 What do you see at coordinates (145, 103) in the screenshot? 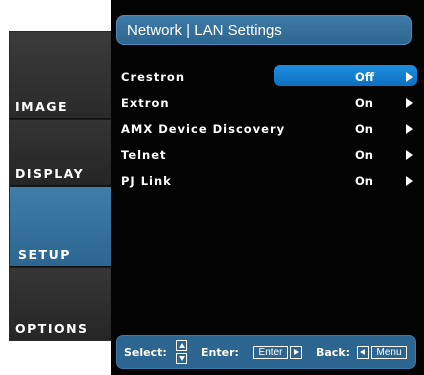
I see `setting-label: Extron` at bounding box center [145, 103].